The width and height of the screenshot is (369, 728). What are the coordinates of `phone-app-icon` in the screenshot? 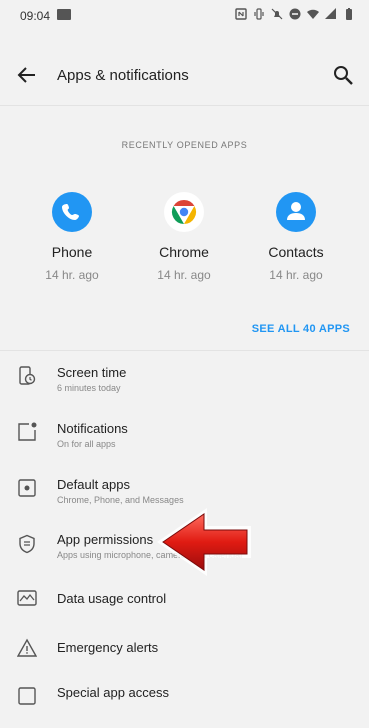 It's located at (72, 212).